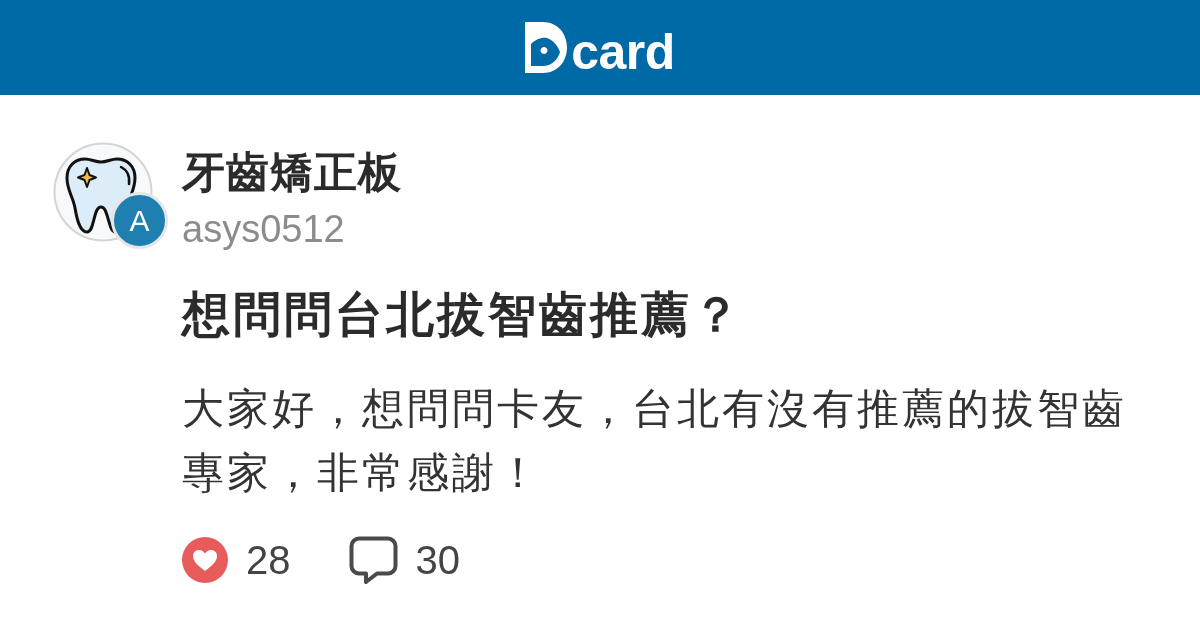 Image resolution: width=1200 pixels, height=630 pixels. I want to click on author-avatar: A, so click(139, 220).